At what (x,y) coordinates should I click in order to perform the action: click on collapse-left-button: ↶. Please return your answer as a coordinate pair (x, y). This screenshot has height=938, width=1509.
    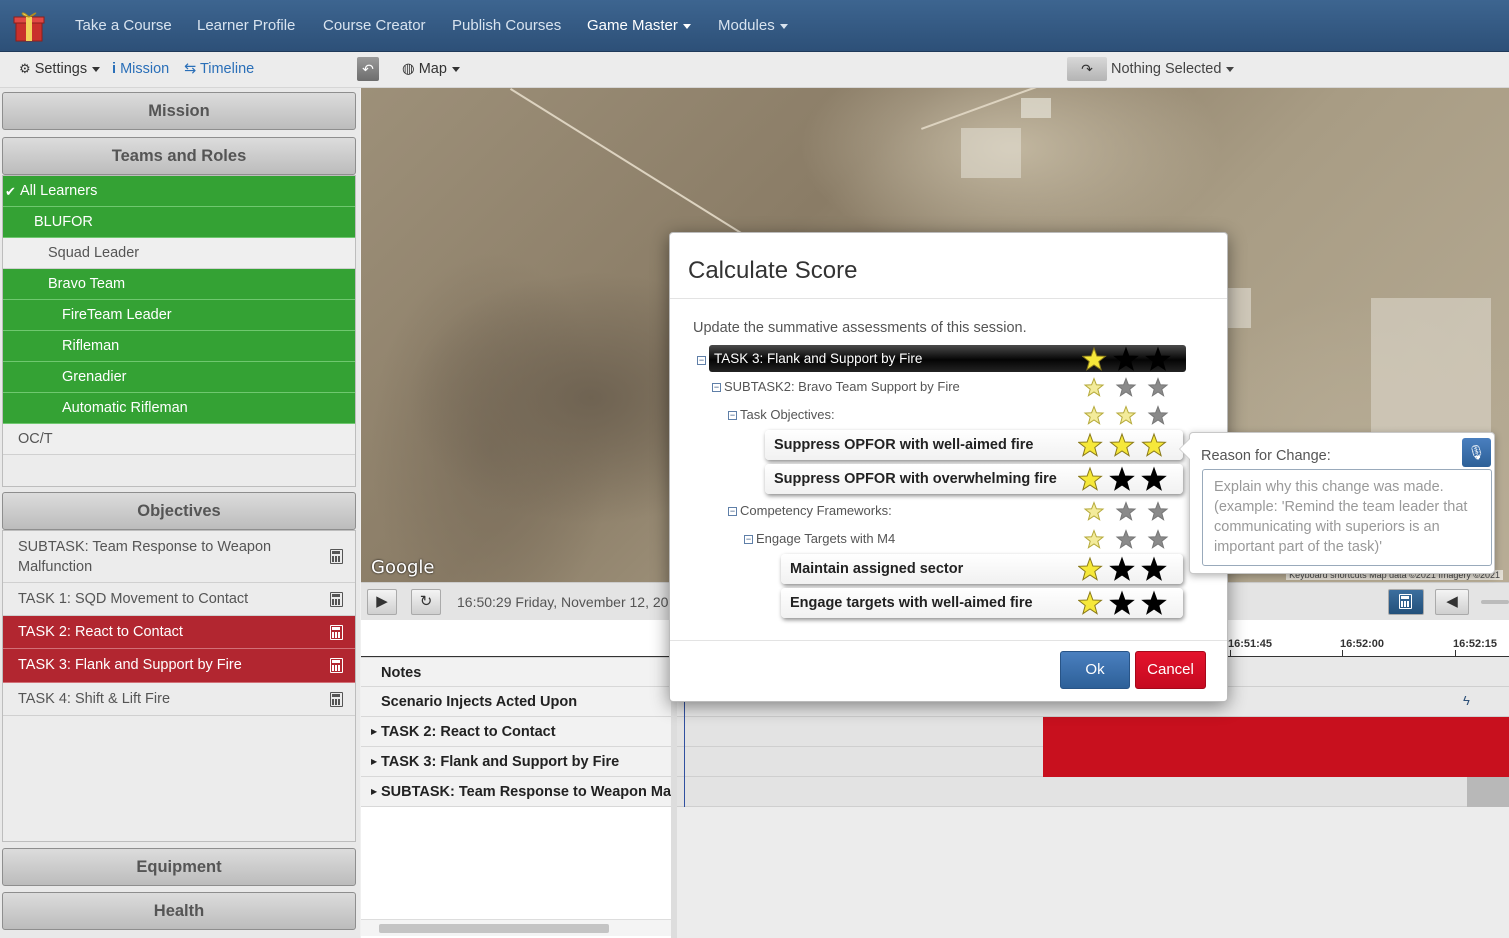
    Looking at the image, I should click on (368, 69).